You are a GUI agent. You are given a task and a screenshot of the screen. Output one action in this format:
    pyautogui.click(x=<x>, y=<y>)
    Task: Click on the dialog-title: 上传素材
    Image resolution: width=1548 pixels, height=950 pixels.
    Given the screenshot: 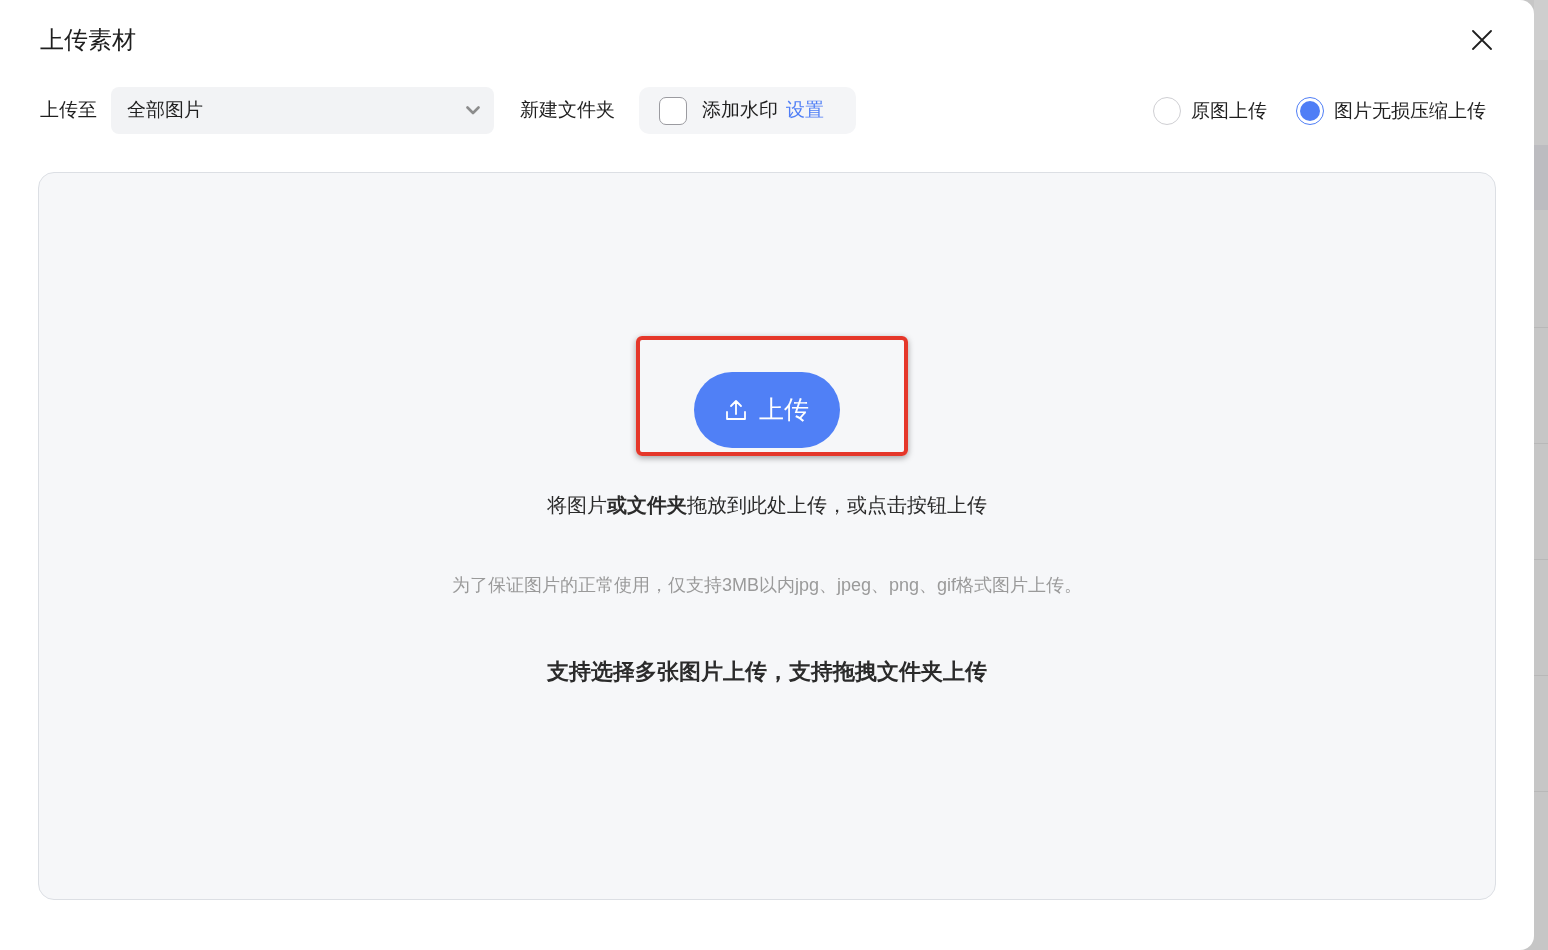 What is the action you would take?
    pyautogui.click(x=88, y=40)
    